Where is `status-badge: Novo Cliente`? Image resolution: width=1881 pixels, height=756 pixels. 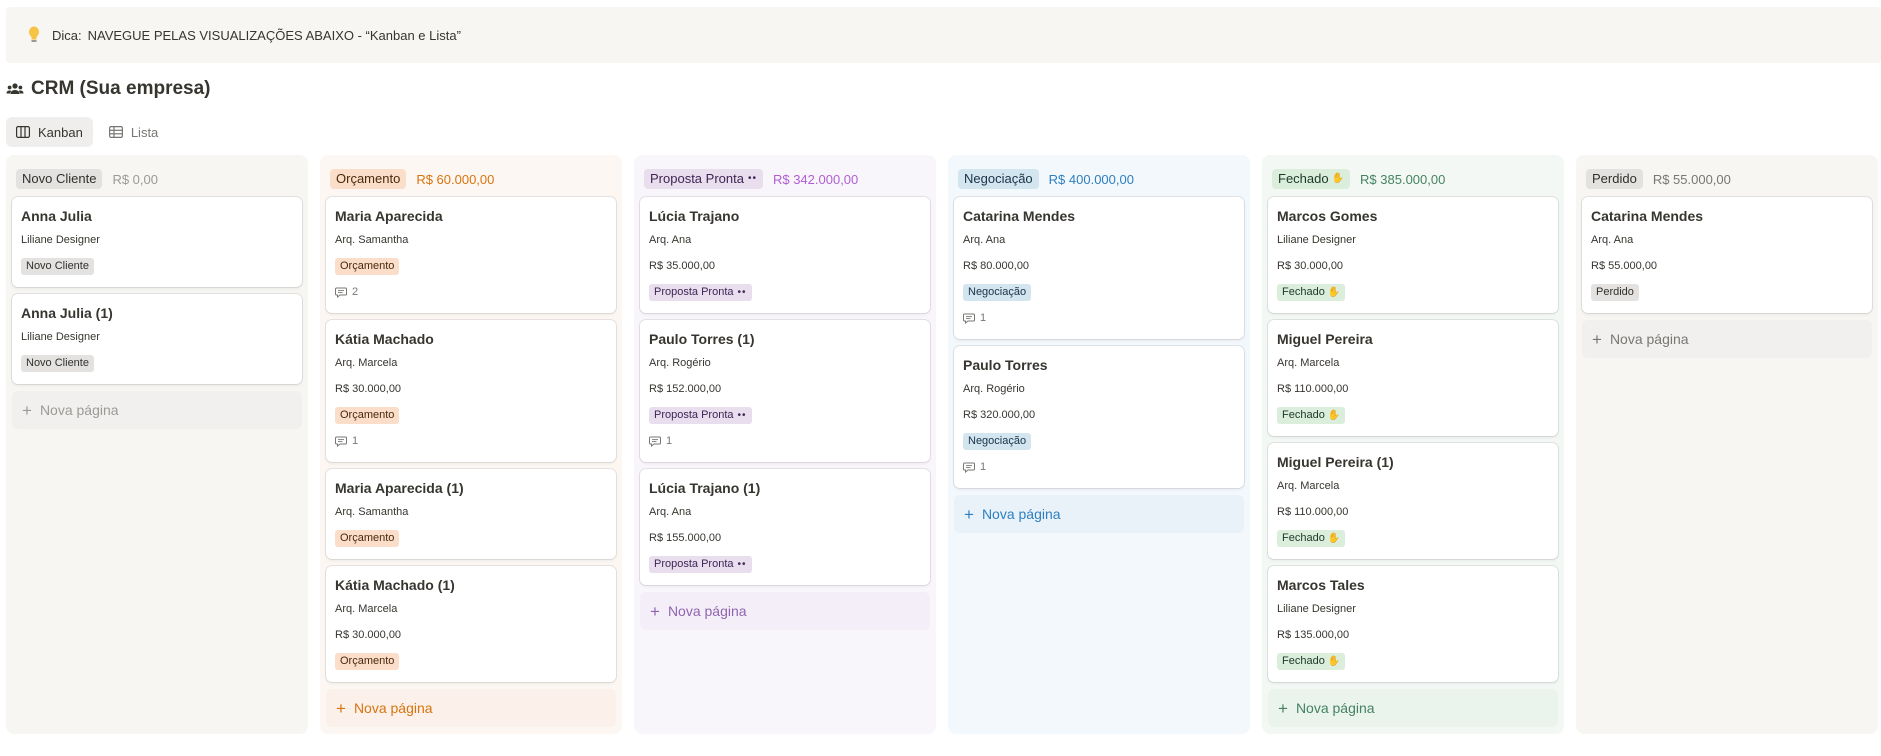 status-badge: Novo Cliente is located at coordinates (57, 266).